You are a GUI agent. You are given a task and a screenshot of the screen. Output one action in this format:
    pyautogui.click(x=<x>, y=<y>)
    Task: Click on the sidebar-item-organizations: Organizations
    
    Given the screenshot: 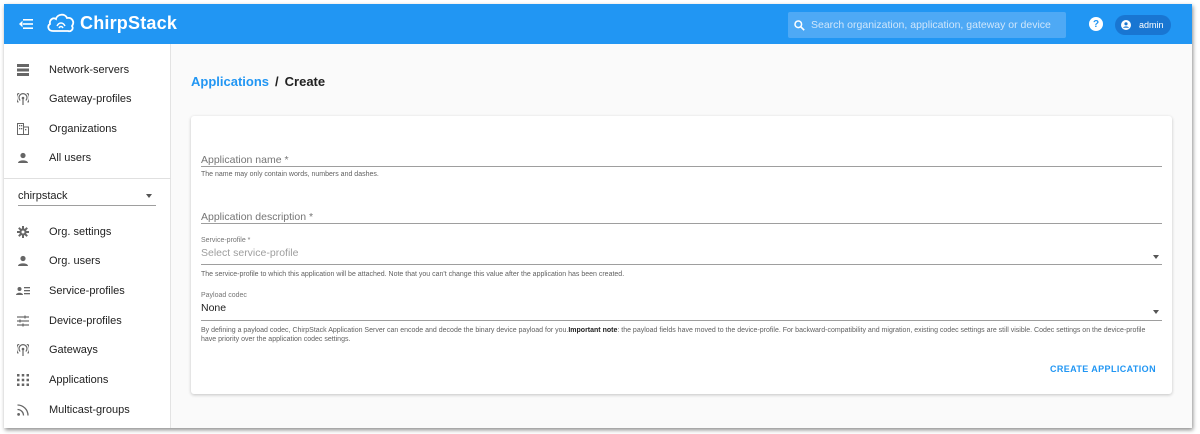 What is the action you would take?
    pyautogui.click(x=87, y=129)
    